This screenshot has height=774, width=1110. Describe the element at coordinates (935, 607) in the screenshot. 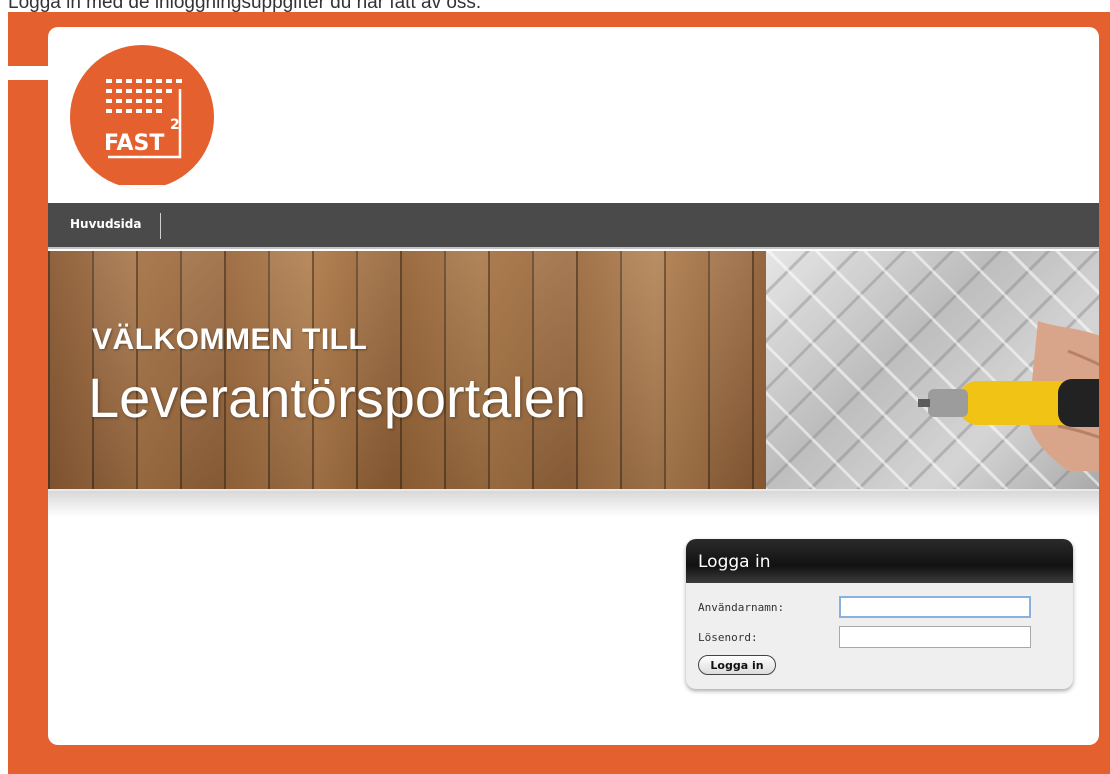

I see `username-input` at that location.